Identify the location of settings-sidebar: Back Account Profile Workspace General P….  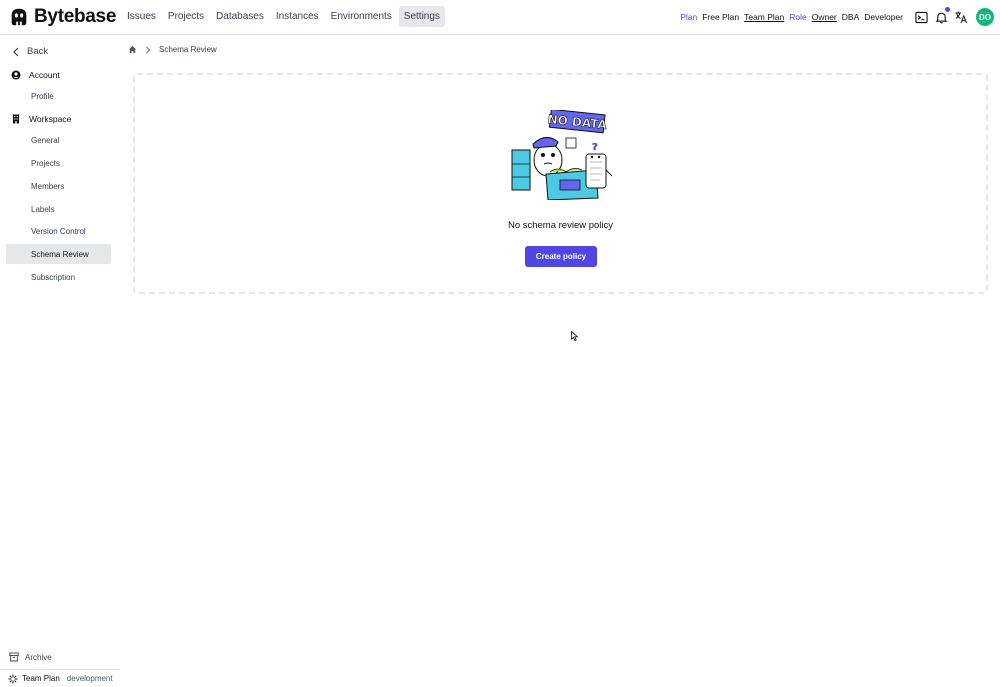
(60, 361).